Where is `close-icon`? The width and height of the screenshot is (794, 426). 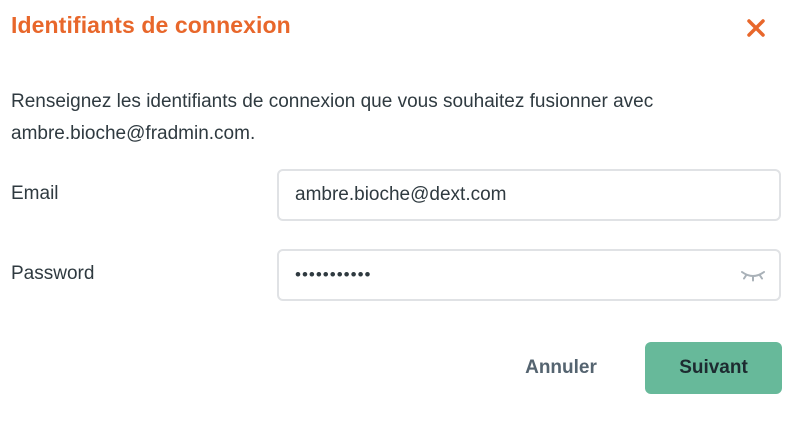 close-icon is located at coordinates (756, 28).